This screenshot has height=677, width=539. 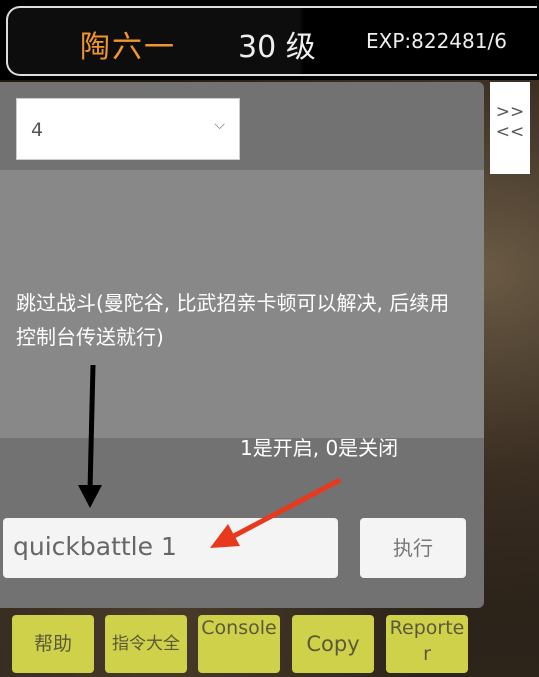 I want to click on red-arrow-icon, so click(x=276, y=512).